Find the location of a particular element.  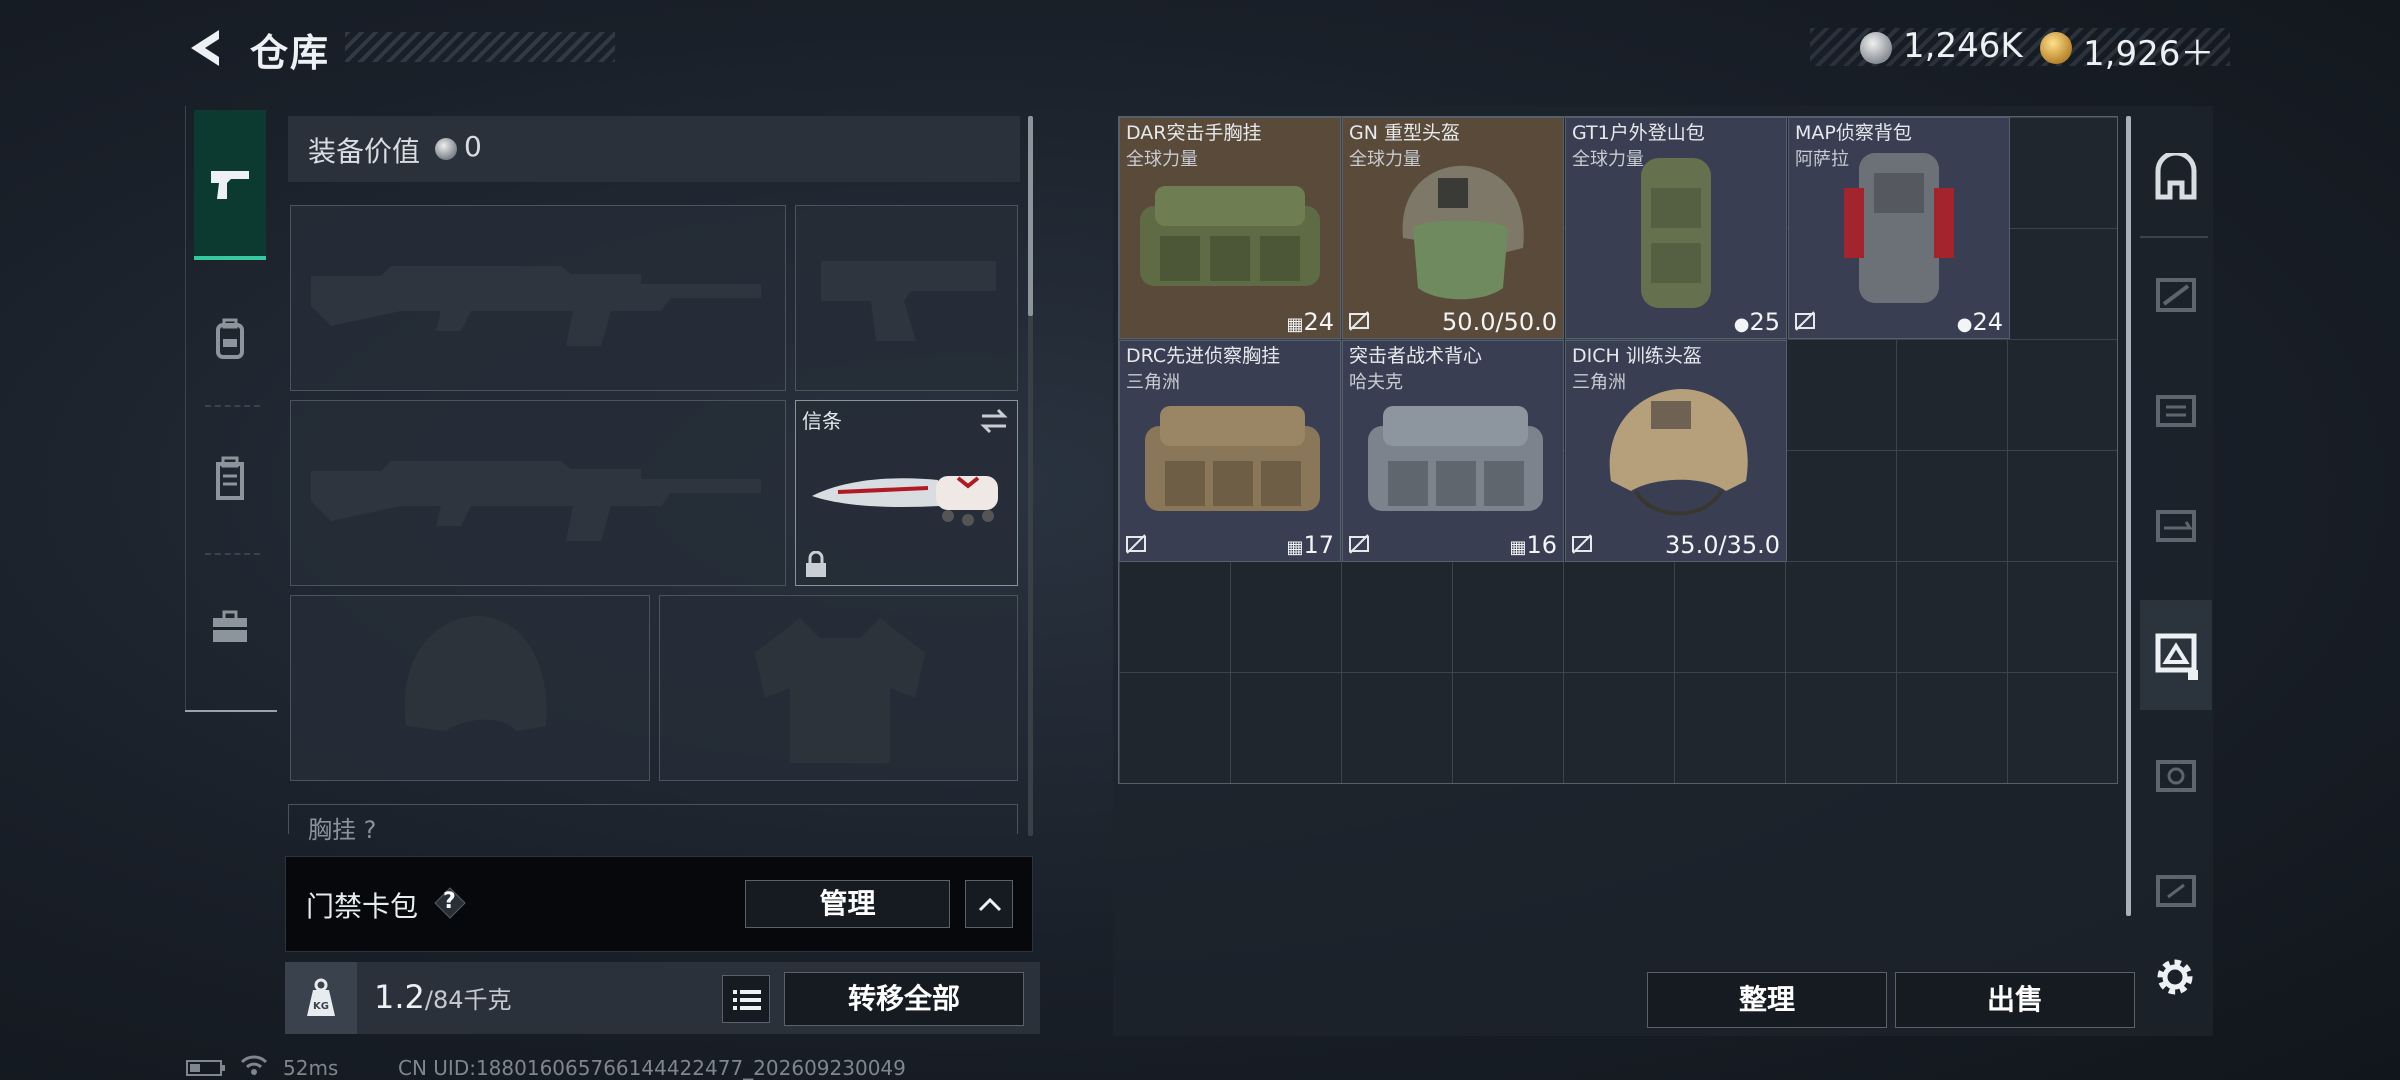

secondary-weapon-slot is located at coordinates (538, 493).